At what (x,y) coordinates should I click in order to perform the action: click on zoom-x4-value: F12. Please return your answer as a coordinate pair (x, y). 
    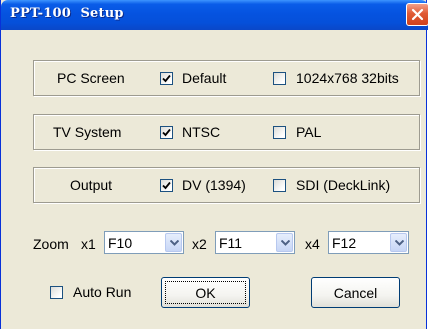
    Looking at the image, I should click on (344, 243).